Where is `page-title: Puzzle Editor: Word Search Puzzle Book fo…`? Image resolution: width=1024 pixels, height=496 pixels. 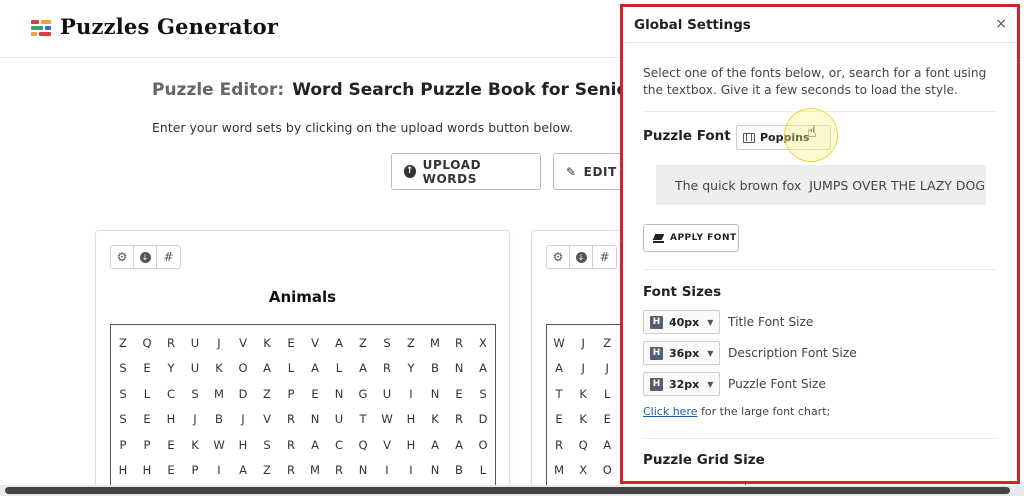 page-title: Puzzle Editor: Word Search Puzzle Book fo… is located at coordinates (409, 90).